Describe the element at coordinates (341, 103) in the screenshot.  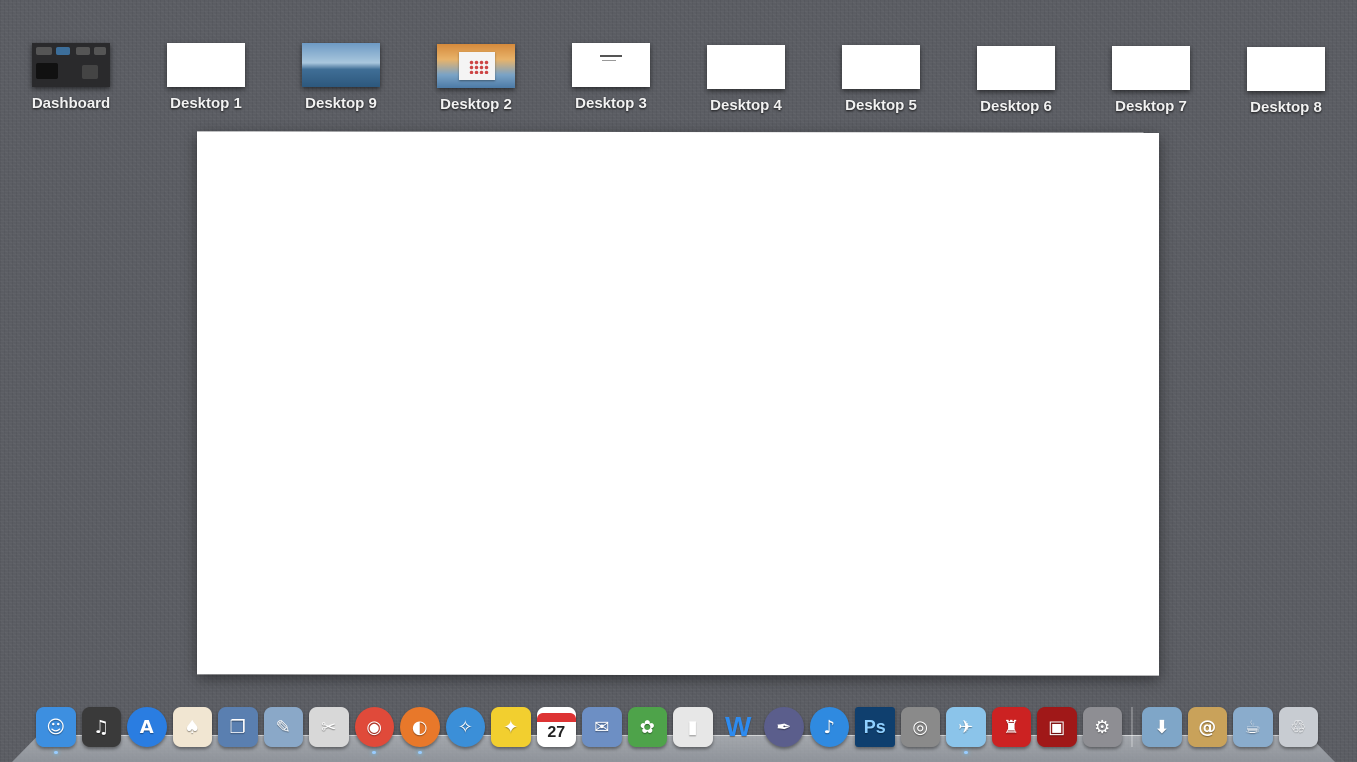
I see `space-label: Desktop 9` at that location.